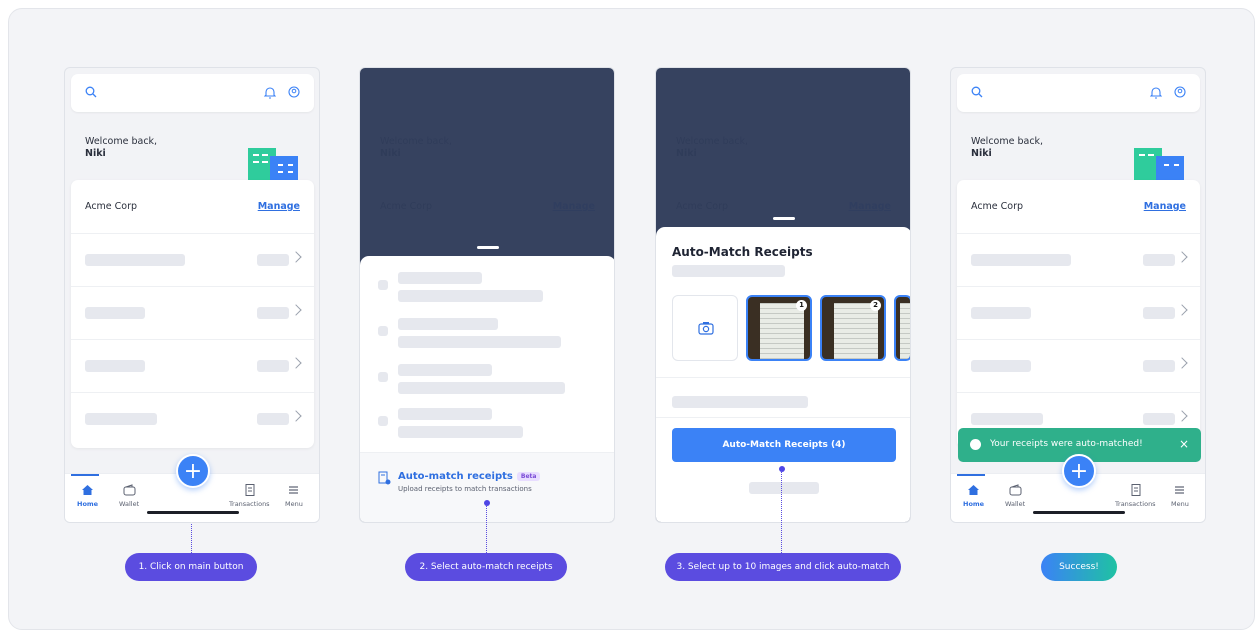 The image size is (1257, 632). What do you see at coordinates (742, 252) in the screenshot?
I see `auto-match-title: Auto-Match Receipts` at bounding box center [742, 252].